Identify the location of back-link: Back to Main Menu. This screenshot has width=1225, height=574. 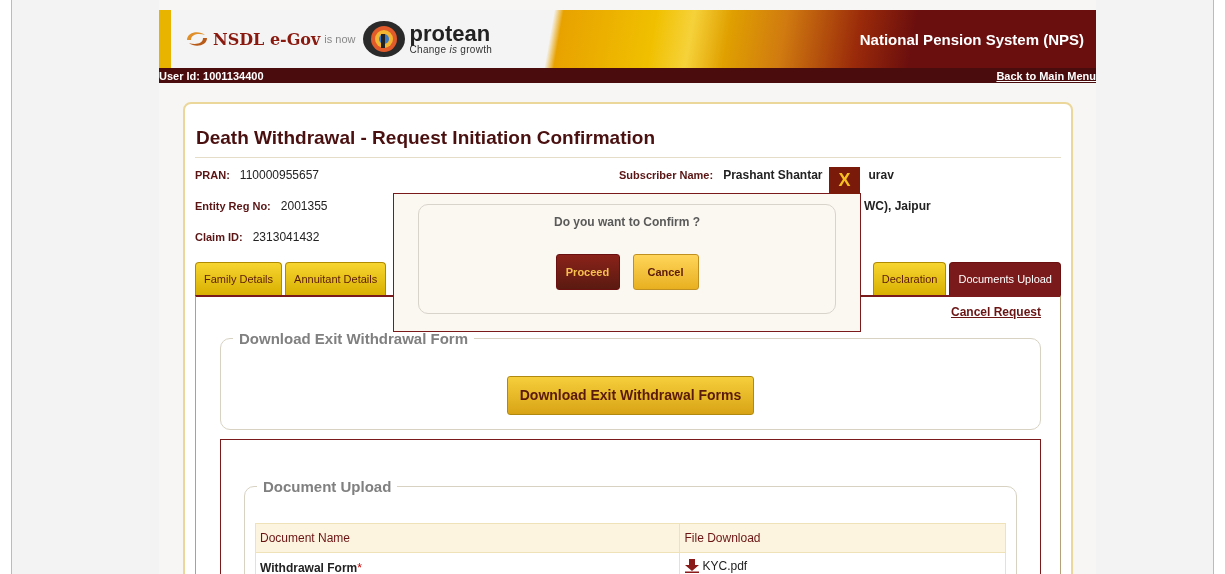
(1046, 75).